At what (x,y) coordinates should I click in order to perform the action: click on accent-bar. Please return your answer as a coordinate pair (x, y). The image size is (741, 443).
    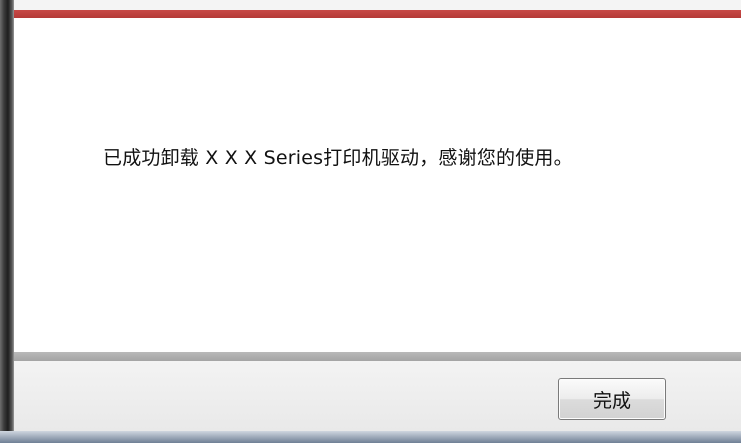
    Looking at the image, I should click on (377, 14).